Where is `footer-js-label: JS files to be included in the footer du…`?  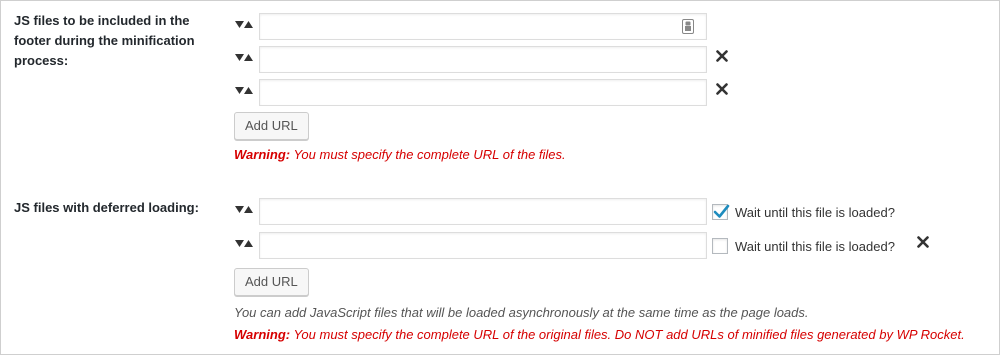 footer-js-label: JS files to be included in the footer du… is located at coordinates (104, 40).